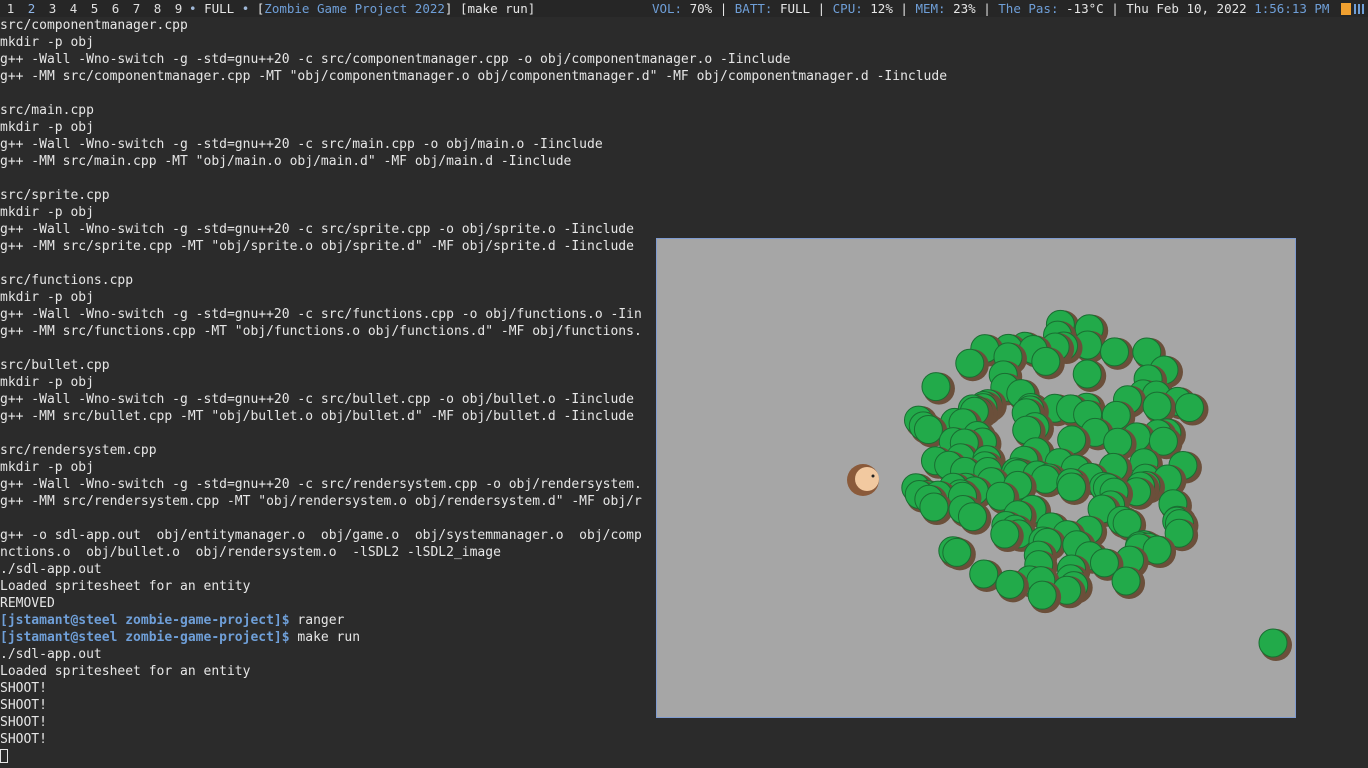  What do you see at coordinates (684, 756) in the screenshot?
I see `terminal-input-line` at bounding box center [684, 756].